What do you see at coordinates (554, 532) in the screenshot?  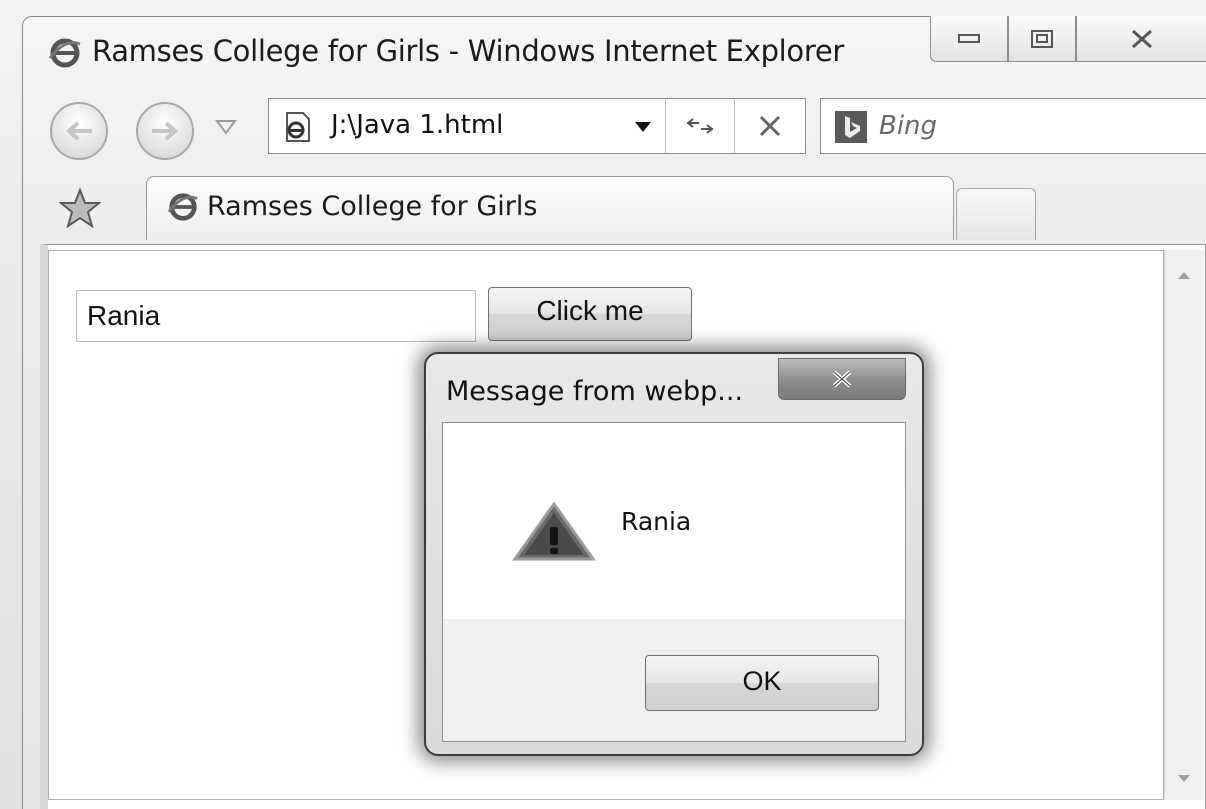 I see `warning-icon` at bounding box center [554, 532].